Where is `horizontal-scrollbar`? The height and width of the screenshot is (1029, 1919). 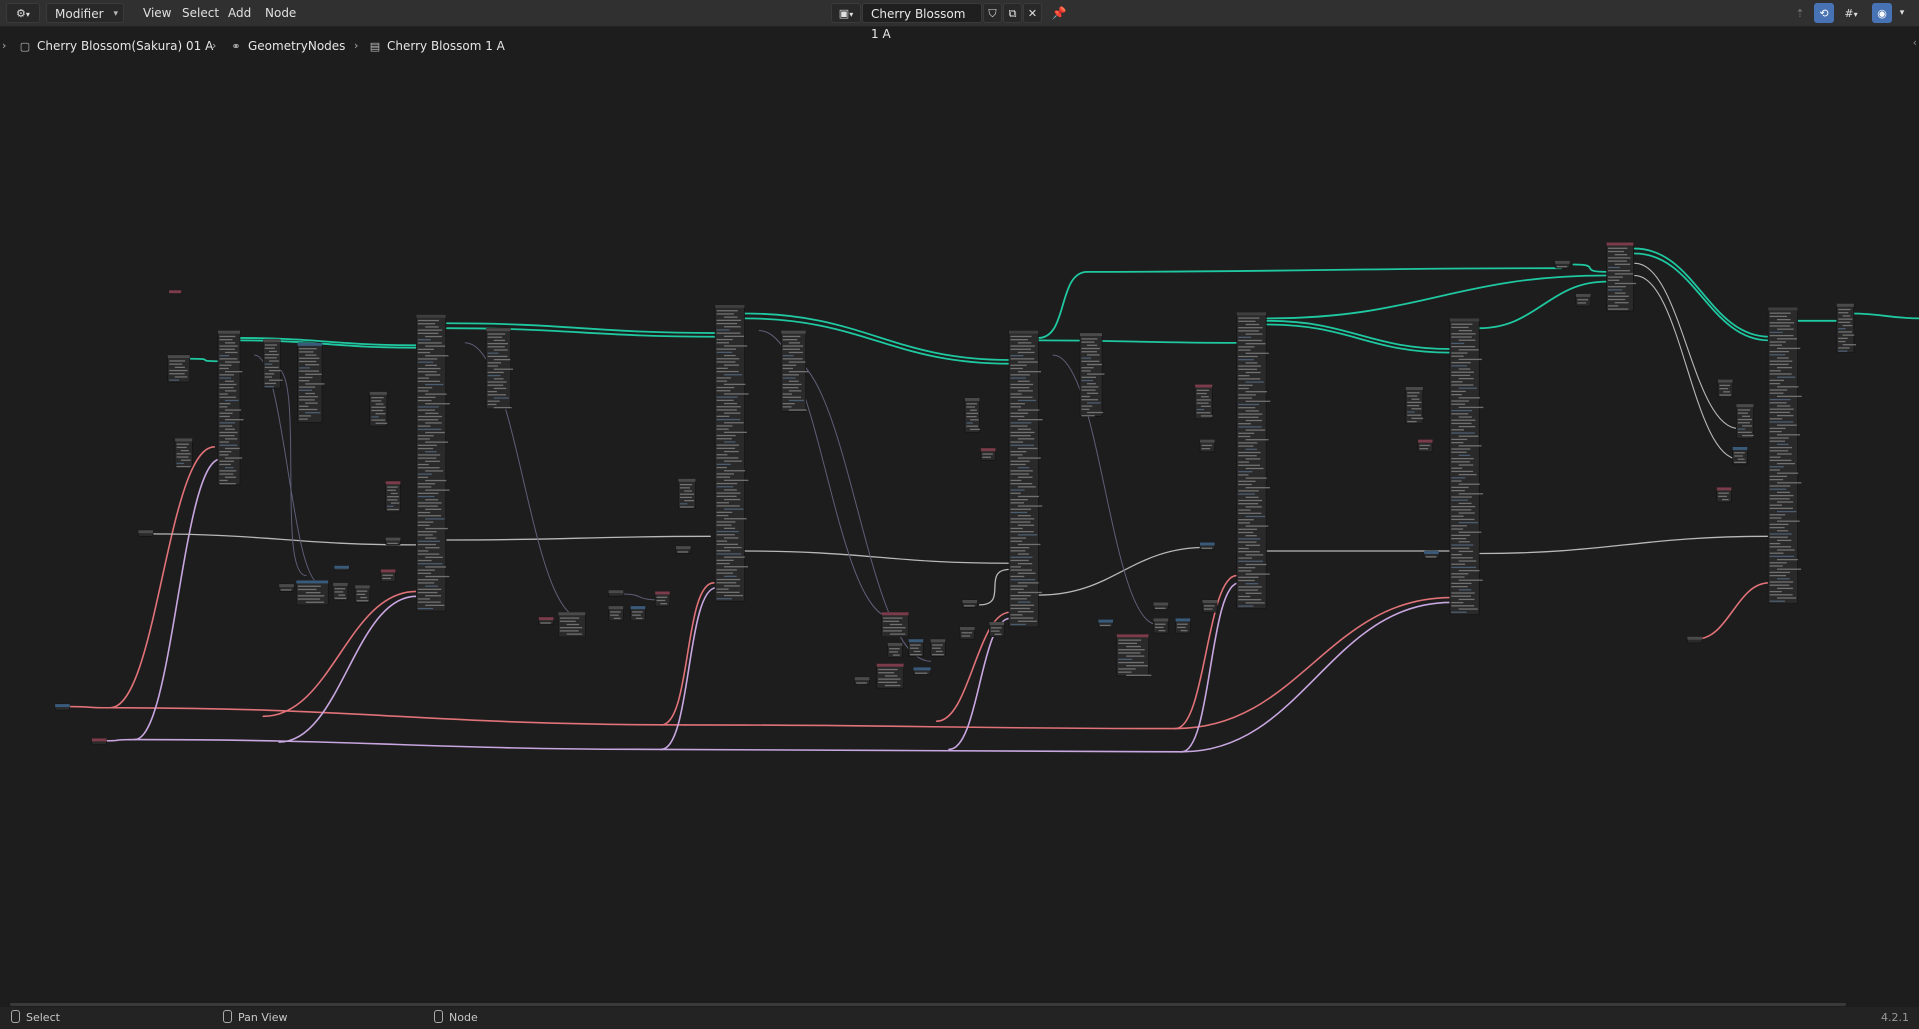
horizontal-scrollbar is located at coordinates (928, 1004).